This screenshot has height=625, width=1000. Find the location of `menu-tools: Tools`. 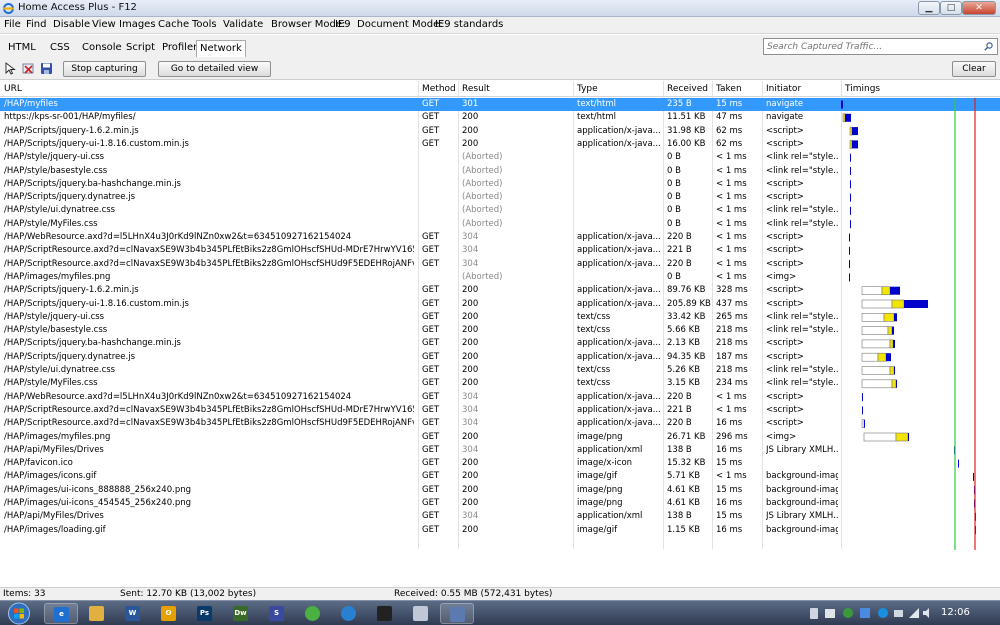

menu-tools: Tools is located at coordinates (204, 24).